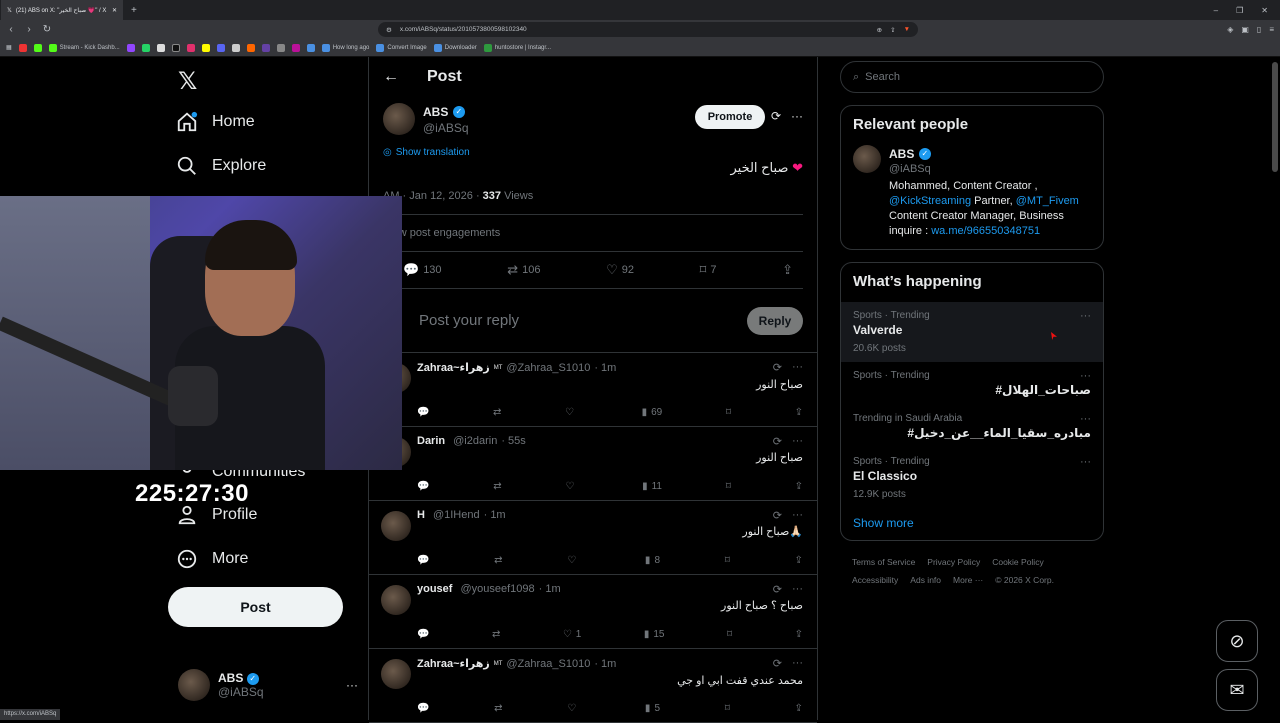 The width and height of the screenshot is (1280, 723). What do you see at coordinates (907, 29) in the screenshot?
I see `brave-shield-icon: ▼` at bounding box center [907, 29].